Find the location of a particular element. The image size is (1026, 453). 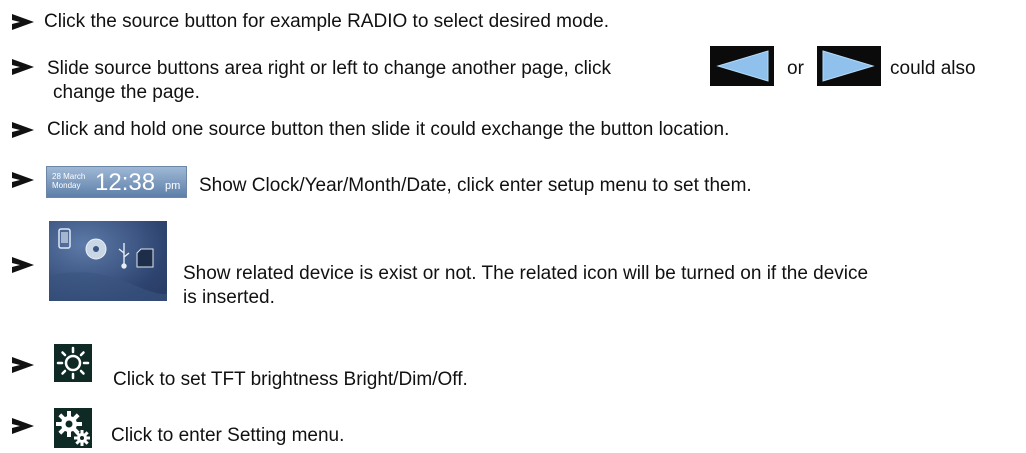

clock-time: 12:38 is located at coordinates (125, 182).